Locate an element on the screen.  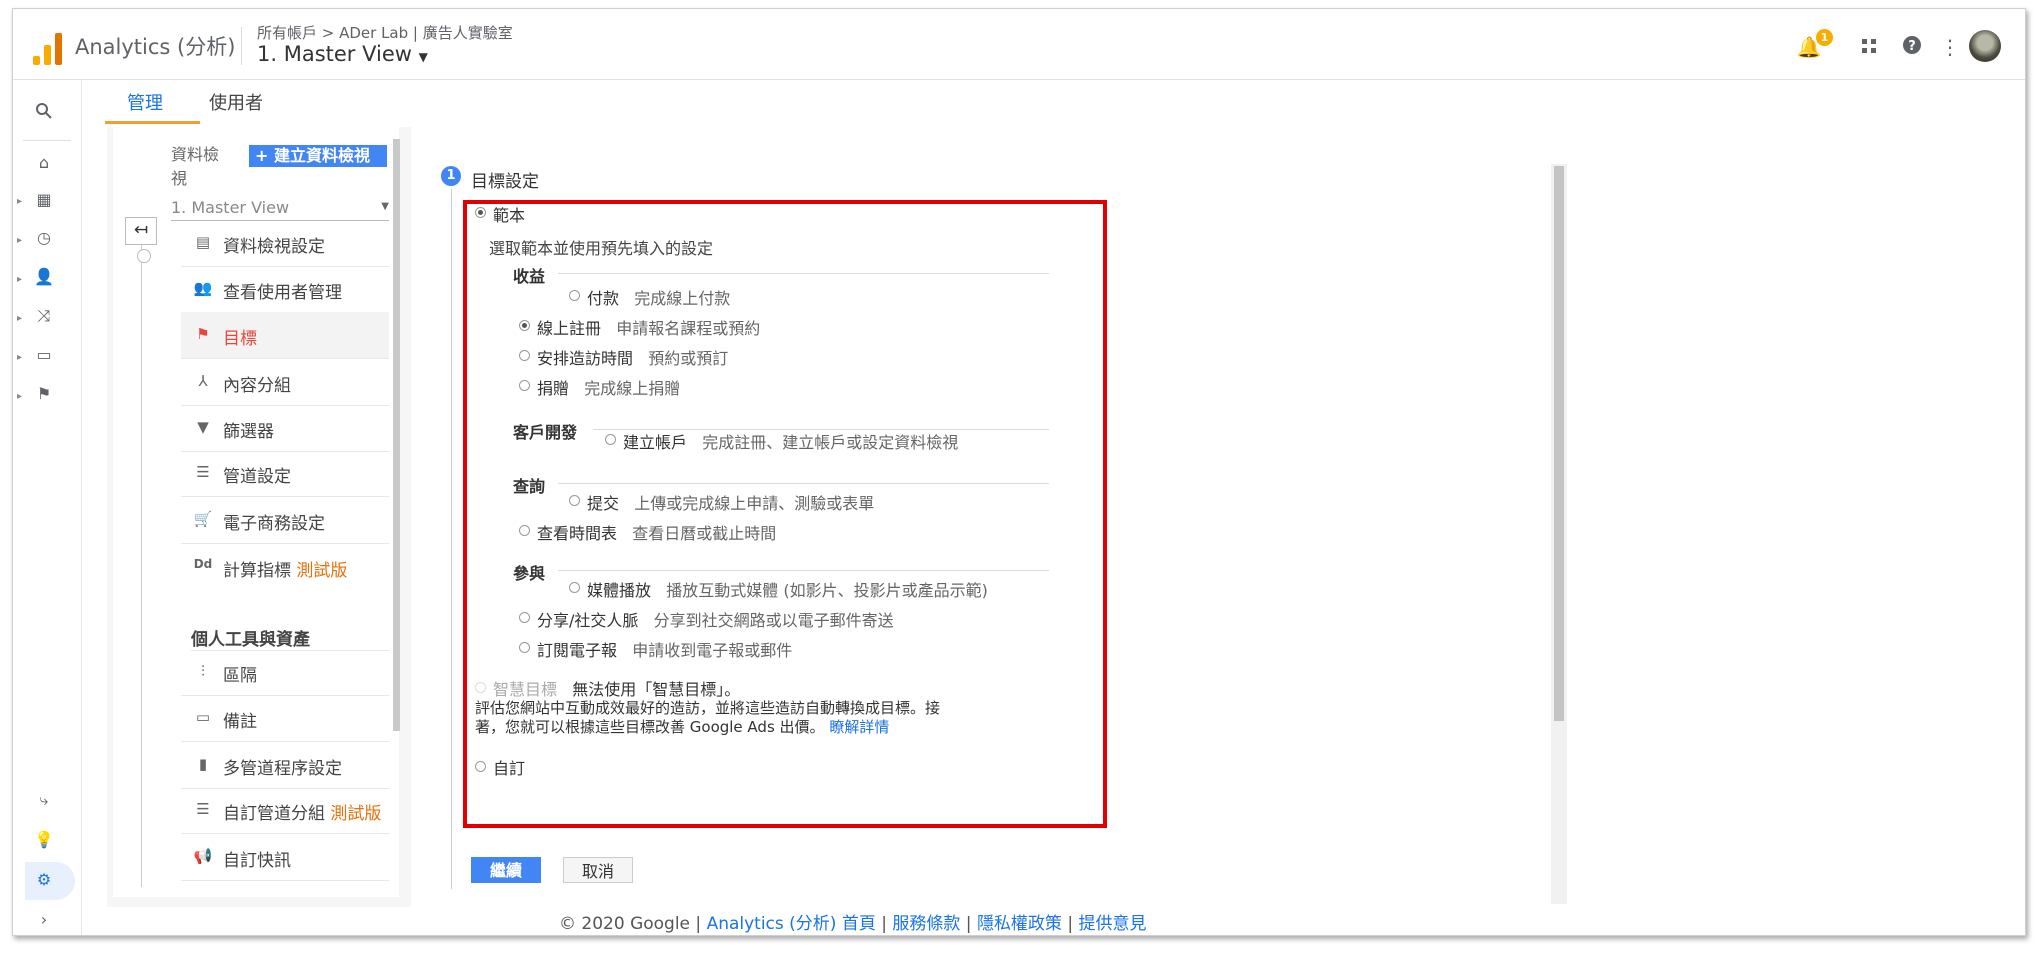
analytics-logo-icon is located at coordinates (48, 48).